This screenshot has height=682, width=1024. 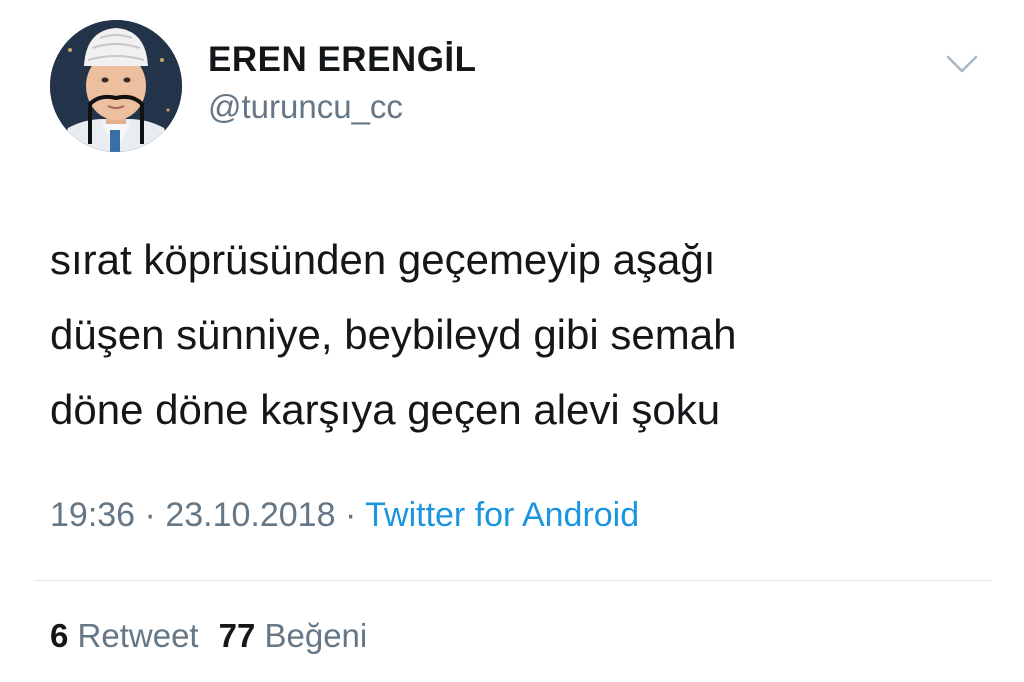 I want to click on tweet-time: 19:36, so click(x=92, y=515).